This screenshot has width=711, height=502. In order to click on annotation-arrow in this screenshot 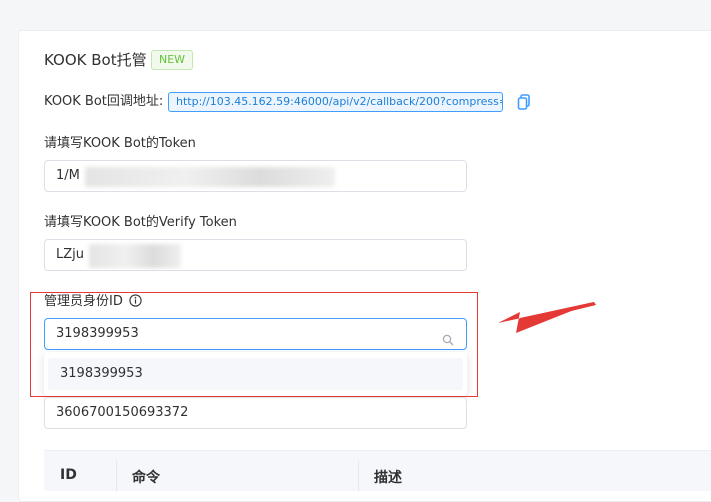, I will do `click(547, 317)`.